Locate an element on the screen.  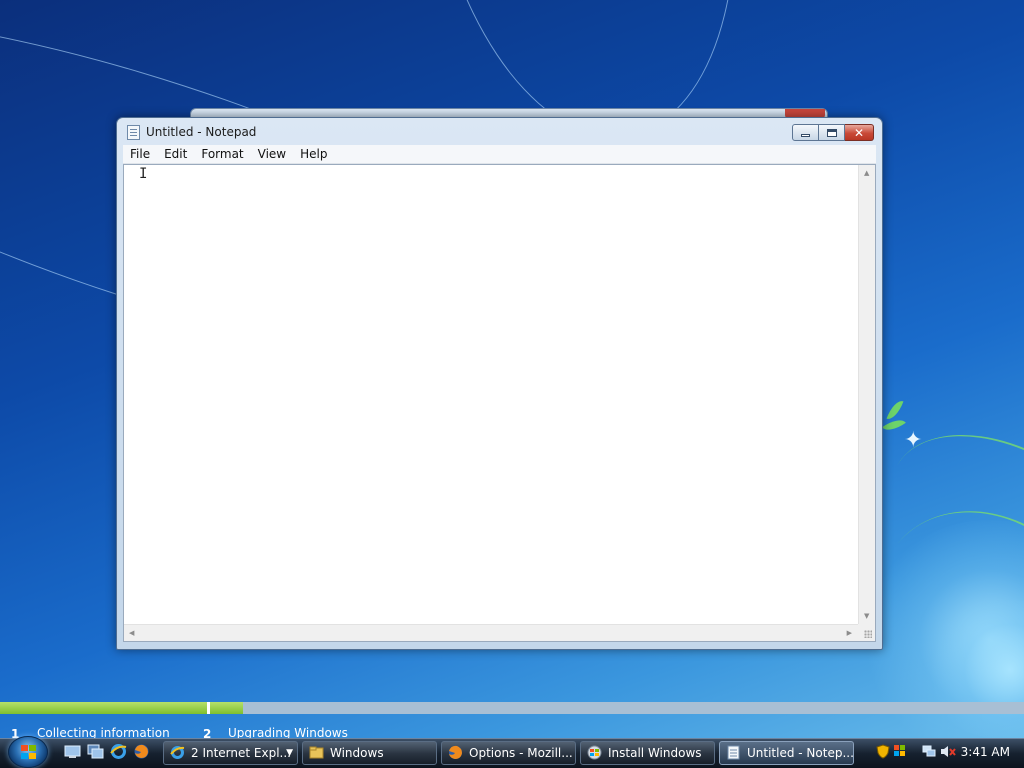
maximize-button is located at coordinates (832, 132).